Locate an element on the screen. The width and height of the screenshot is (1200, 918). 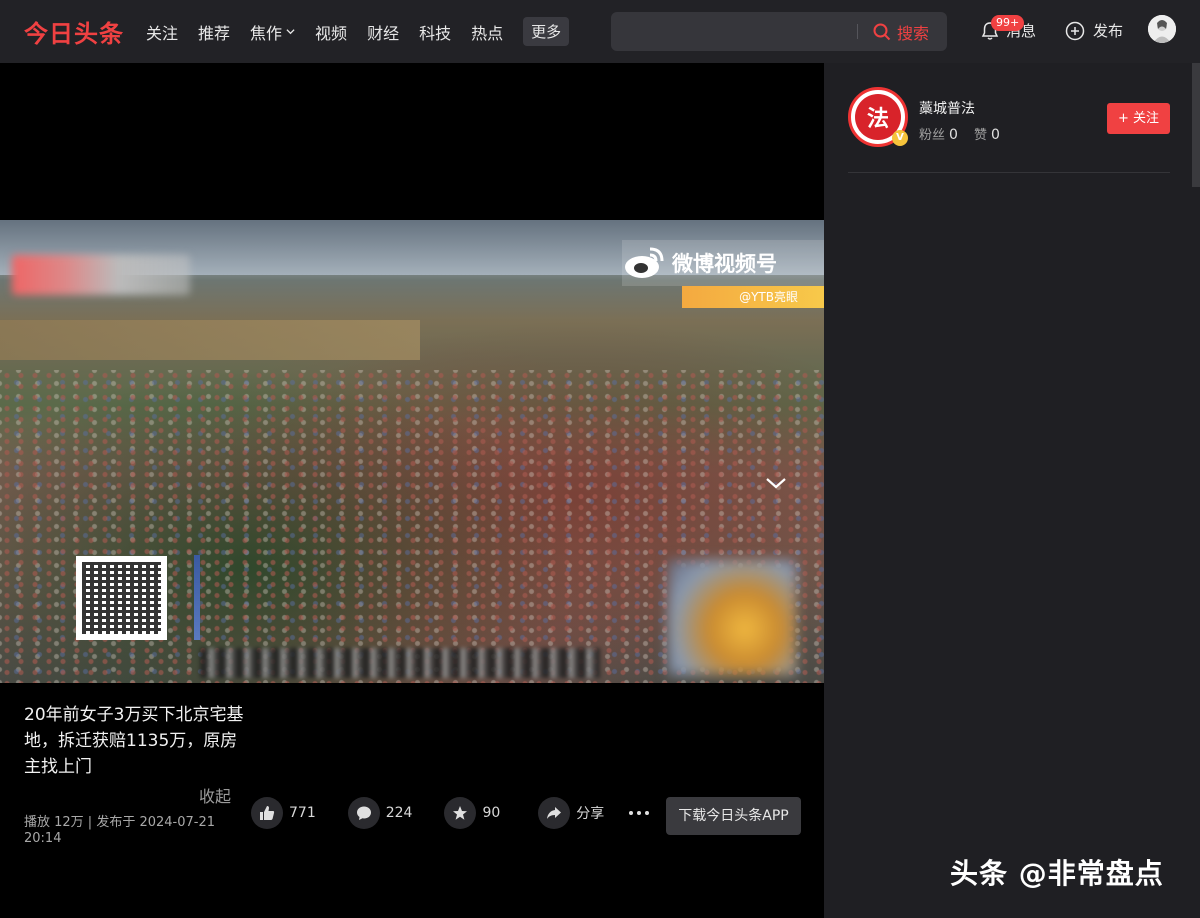
favorite-circle is located at coordinates (460, 813).